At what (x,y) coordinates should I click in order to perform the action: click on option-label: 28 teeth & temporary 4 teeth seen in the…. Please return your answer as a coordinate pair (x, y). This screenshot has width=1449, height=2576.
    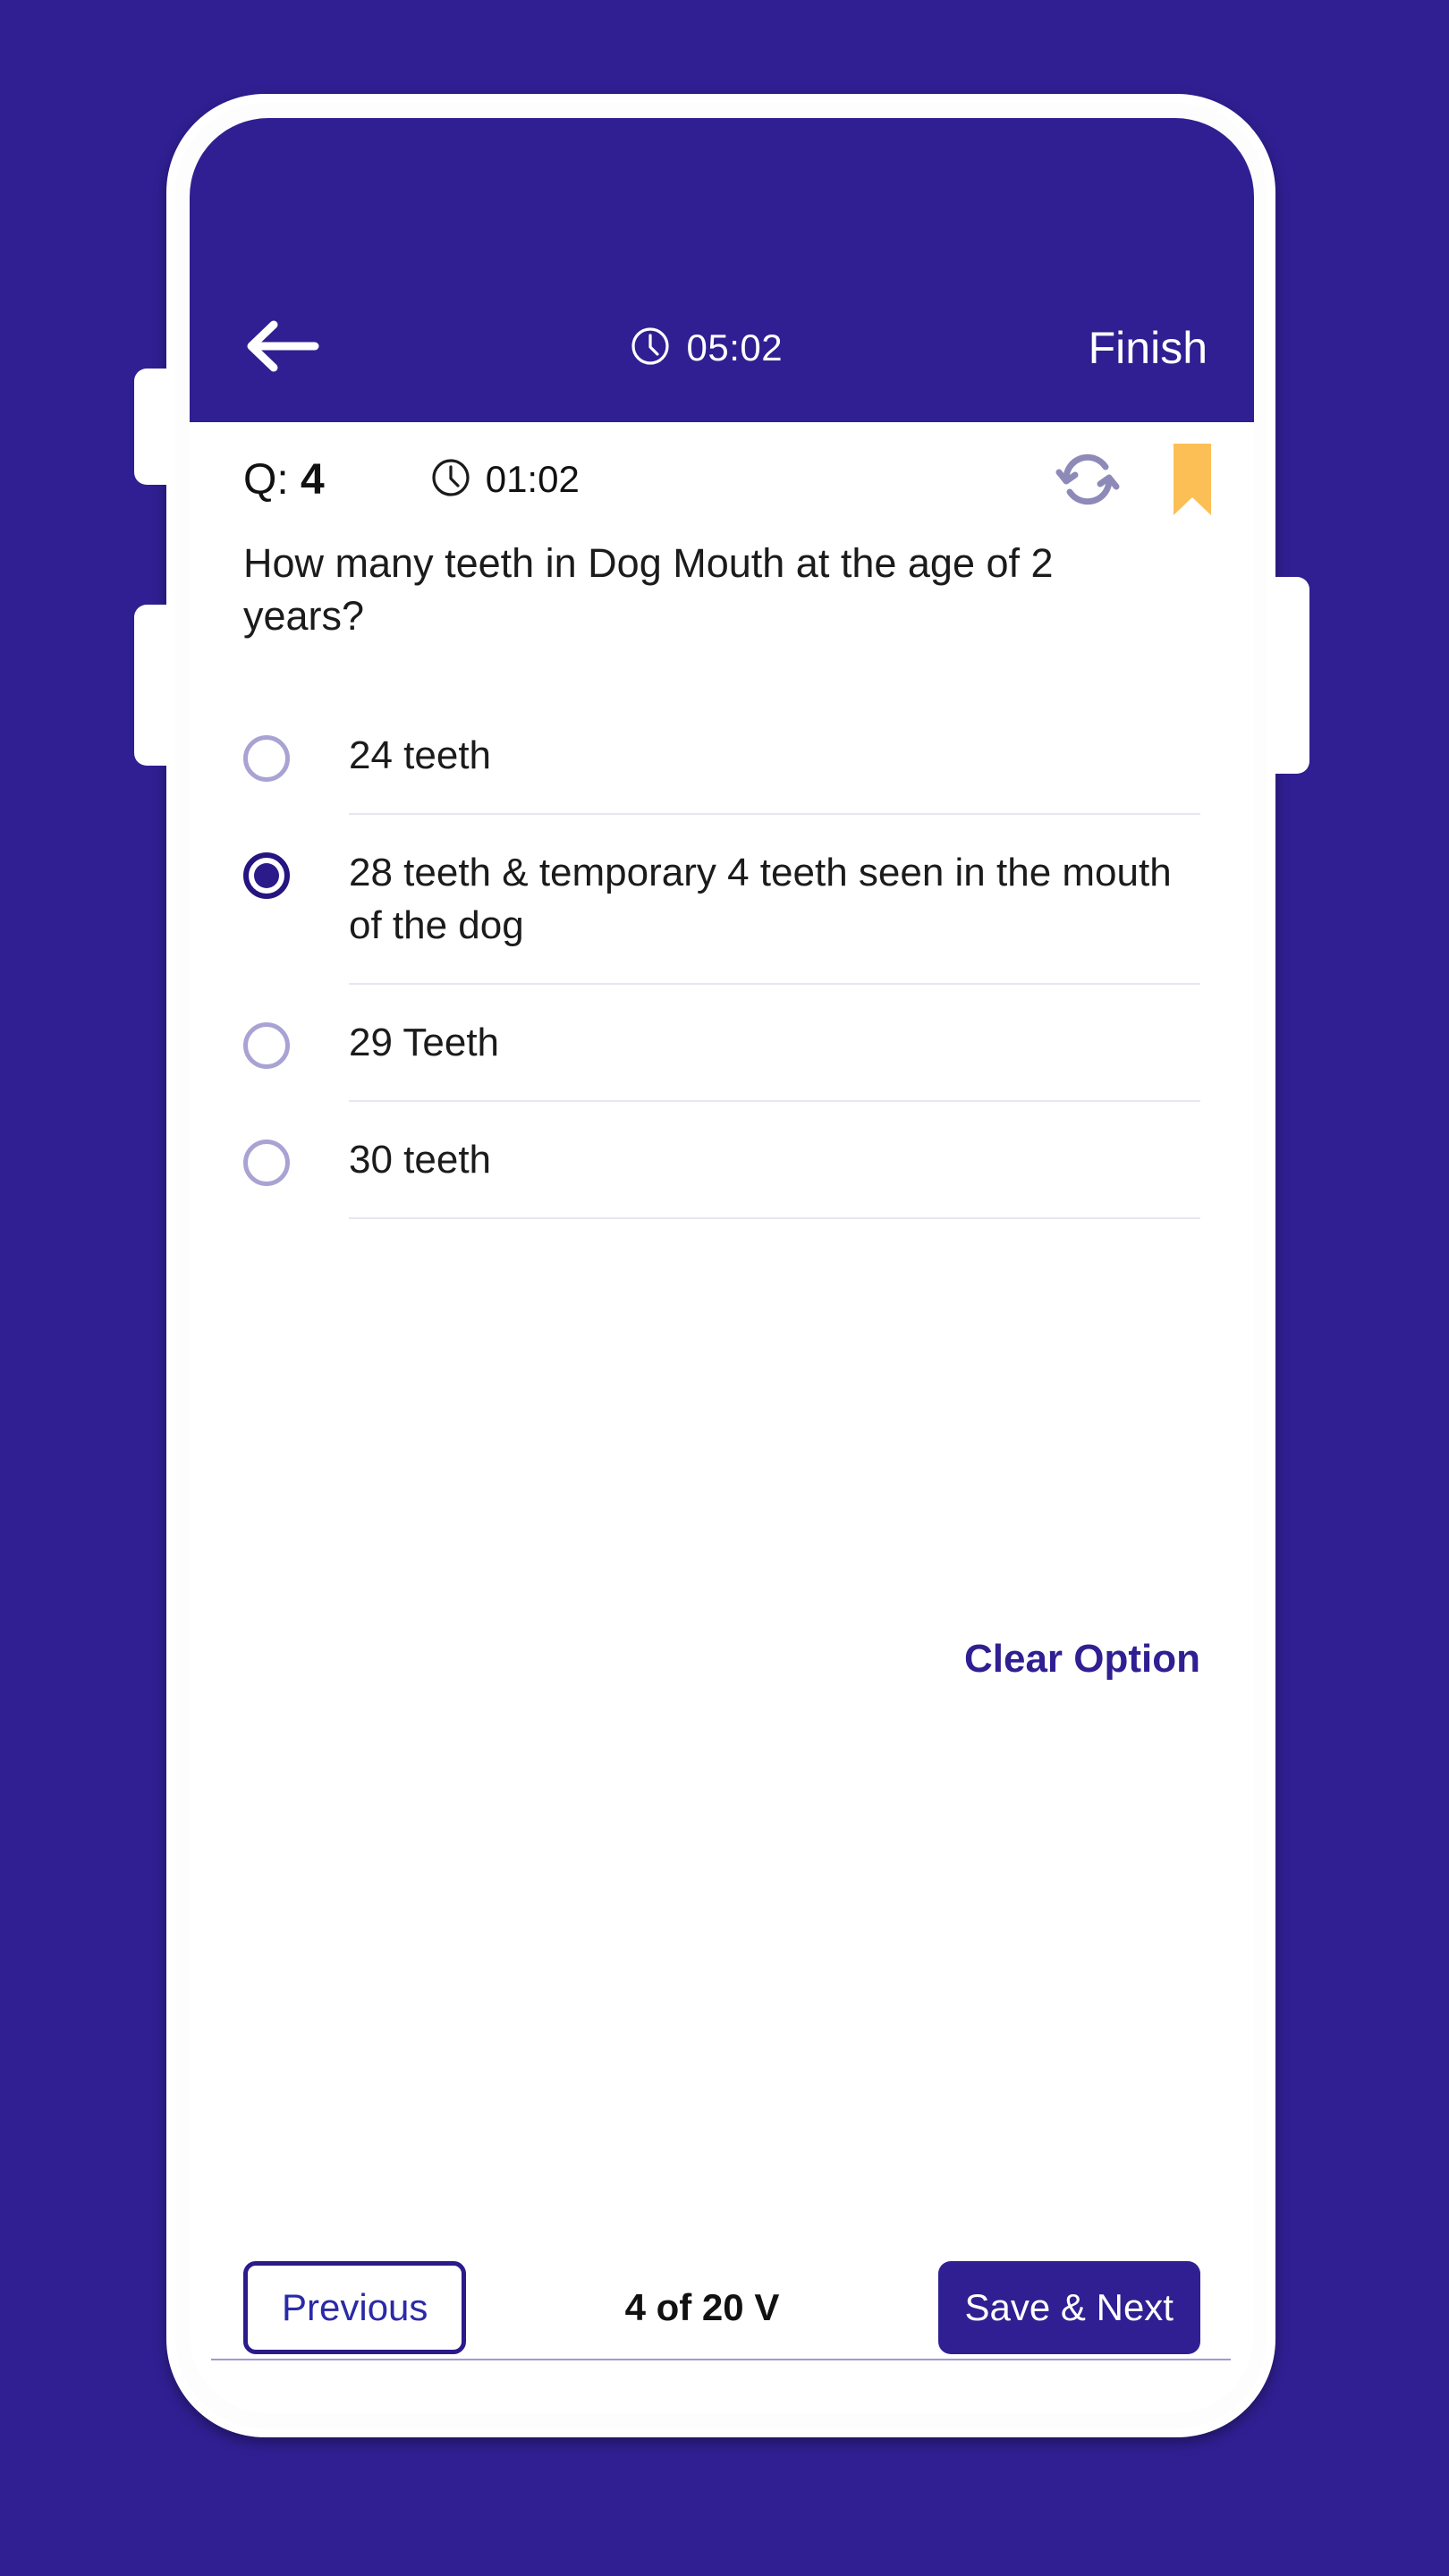
    Looking at the image, I should click on (760, 898).